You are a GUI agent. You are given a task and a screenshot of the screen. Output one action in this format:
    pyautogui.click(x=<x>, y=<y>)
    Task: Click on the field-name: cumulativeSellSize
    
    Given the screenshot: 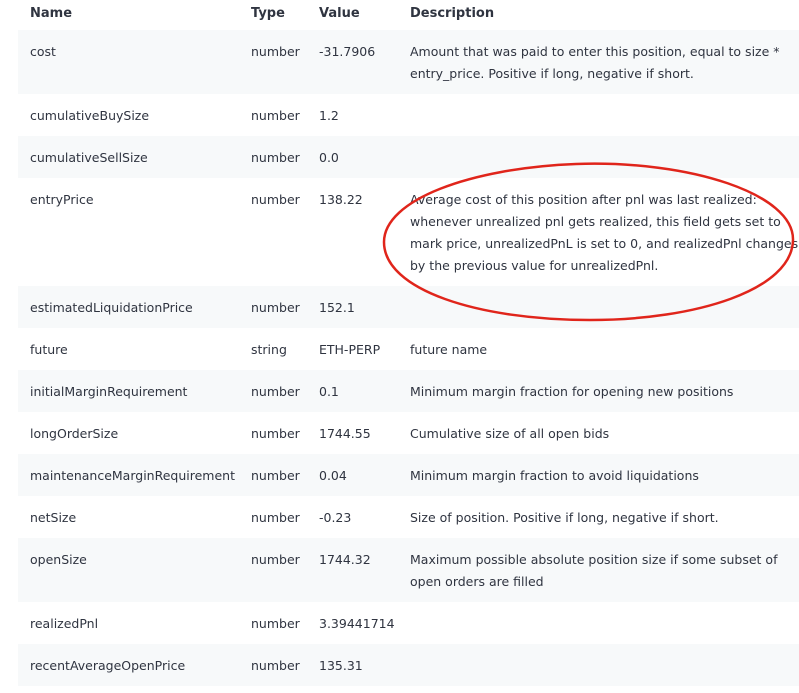 What is the action you would take?
    pyautogui.click(x=134, y=157)
    